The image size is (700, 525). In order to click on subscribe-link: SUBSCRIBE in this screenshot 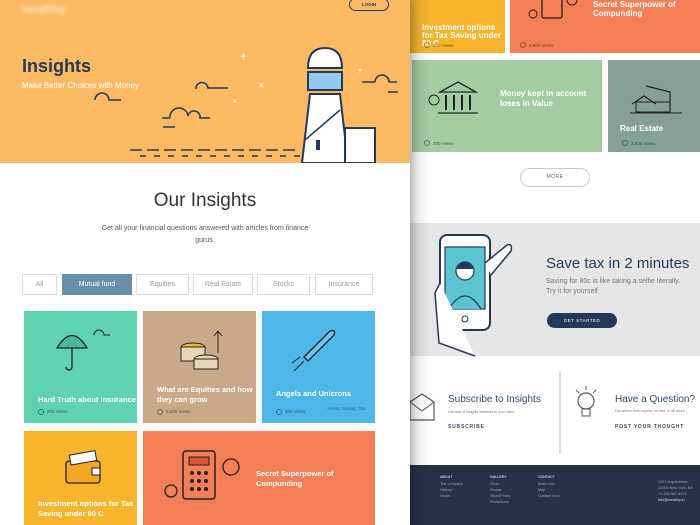, I will do `click(466, 427)`.